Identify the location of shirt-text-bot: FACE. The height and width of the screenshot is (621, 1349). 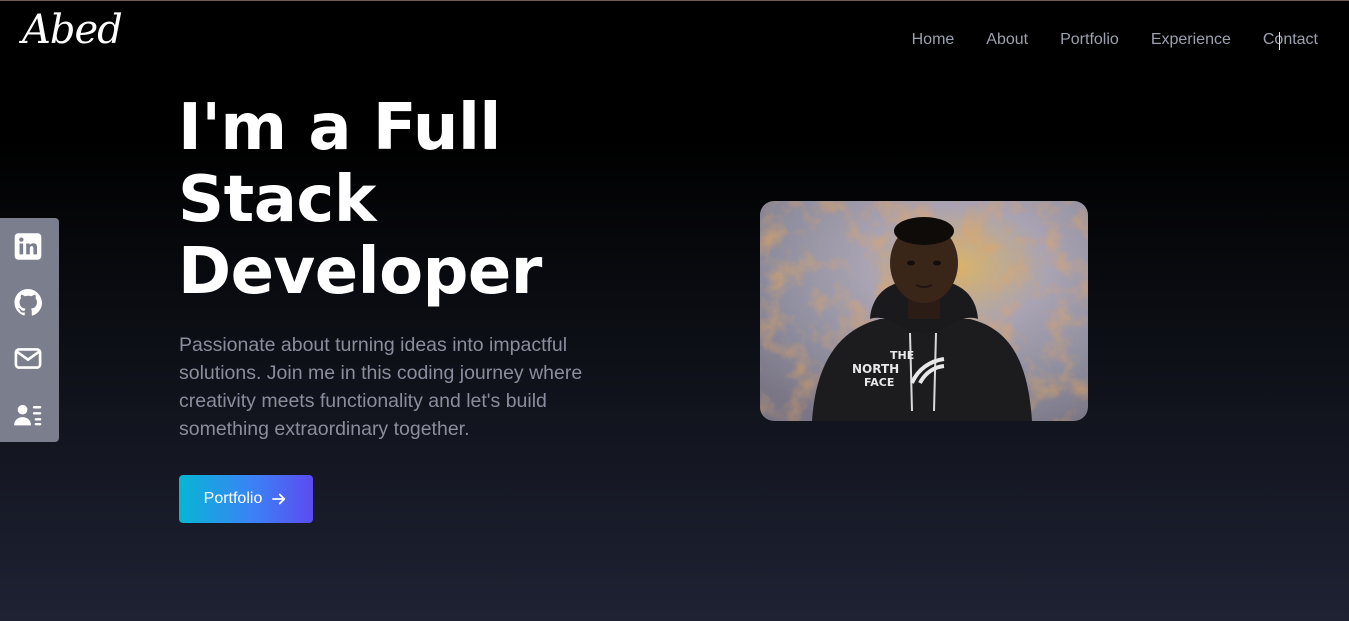
(879, 382).